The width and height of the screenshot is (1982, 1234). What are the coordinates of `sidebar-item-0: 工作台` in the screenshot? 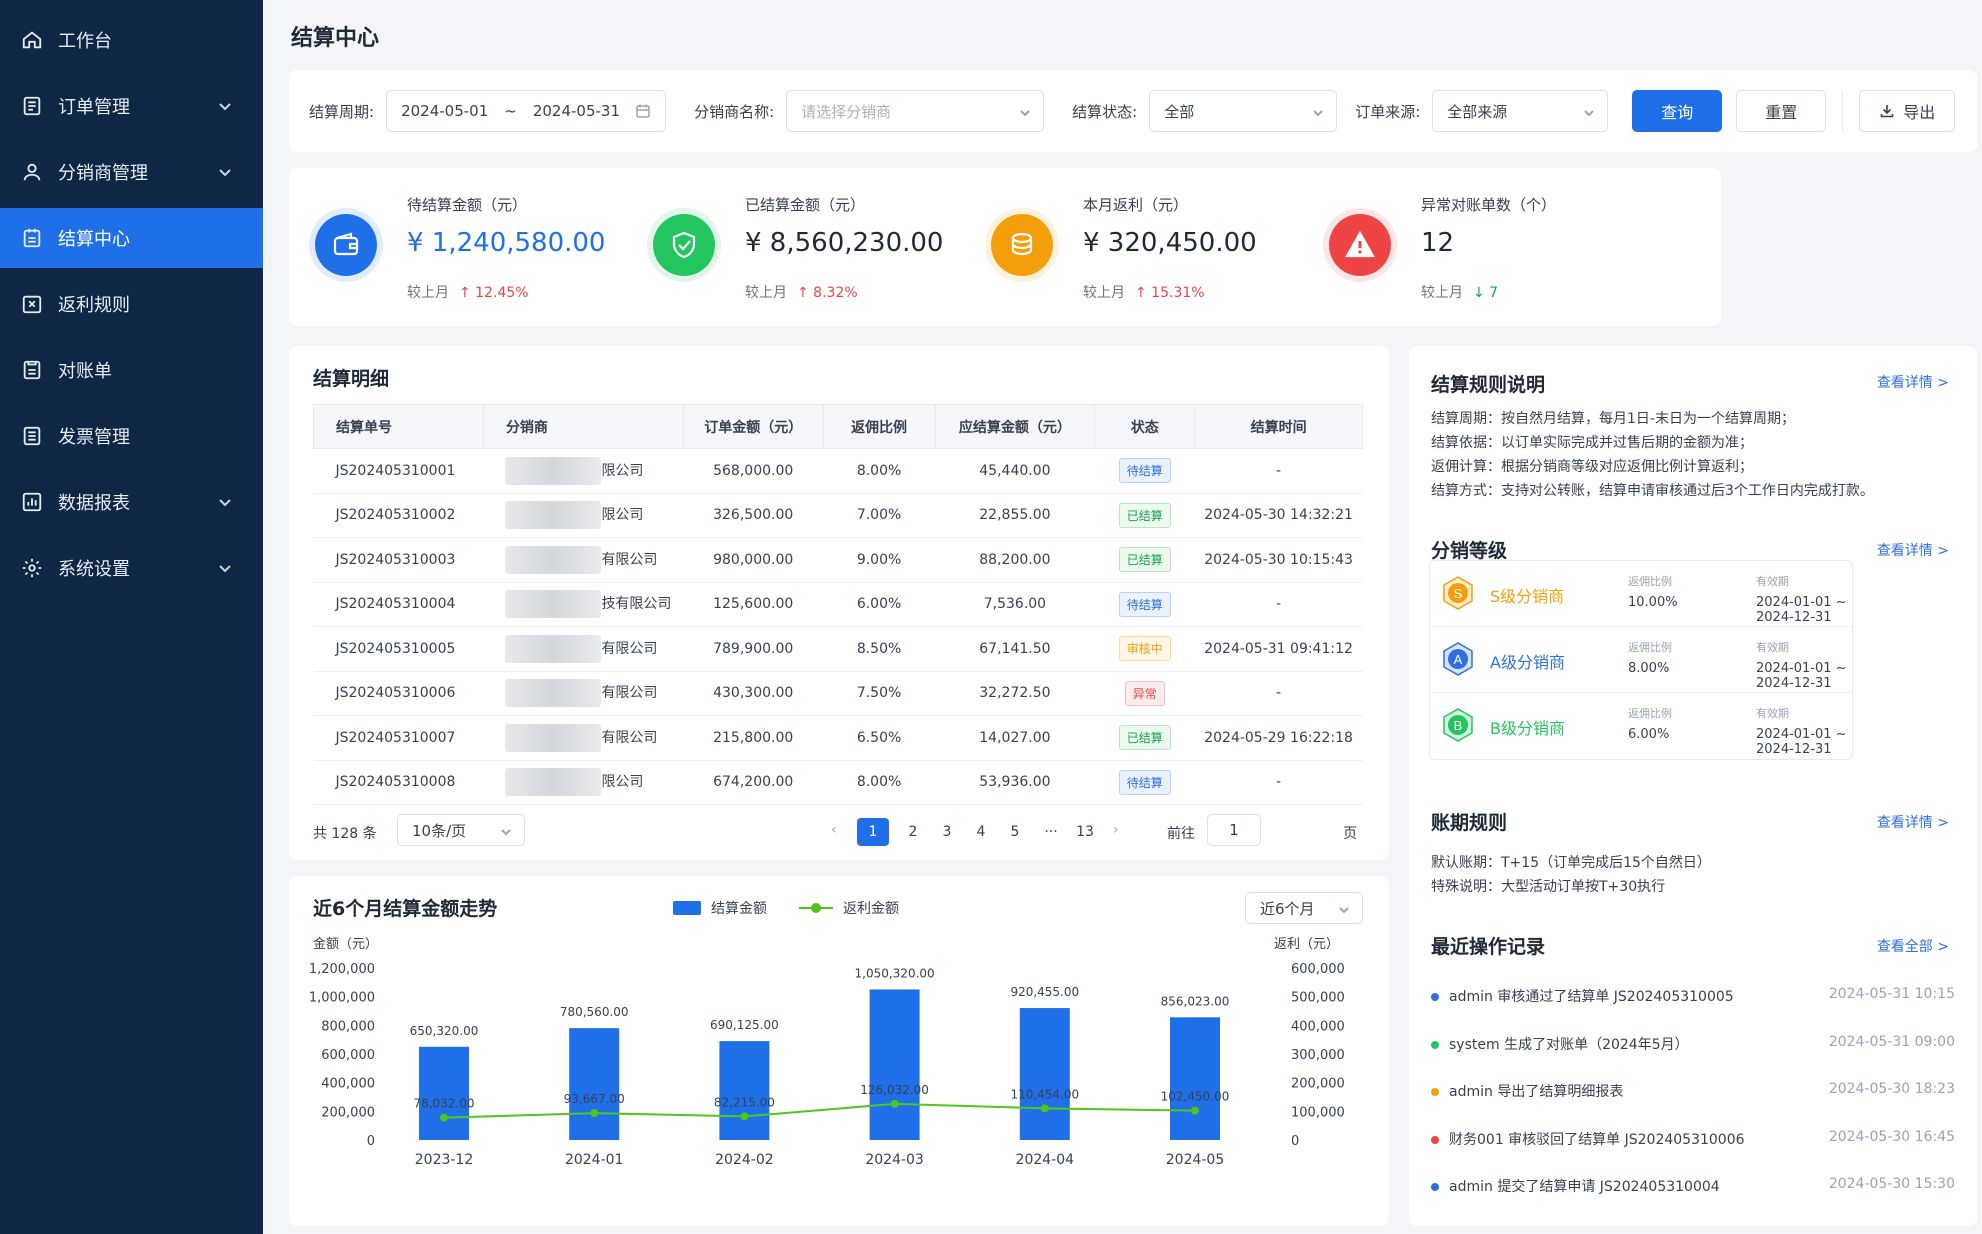 It's located at (131, 40).